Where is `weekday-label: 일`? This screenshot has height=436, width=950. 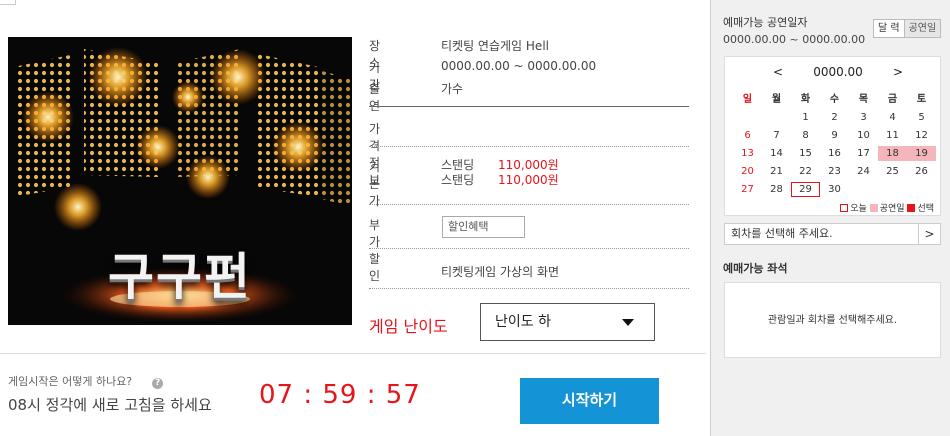
weekday-label: 일 is located at coordinates (747, 99).